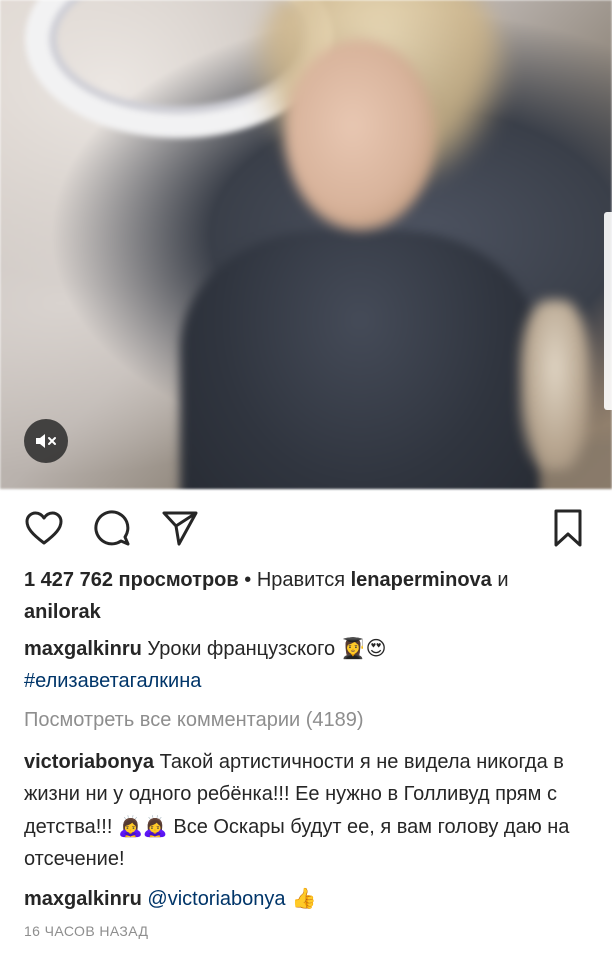 The image size is (612, 958). I want to click on liked-by-label: Нравится, so click(303, 580).